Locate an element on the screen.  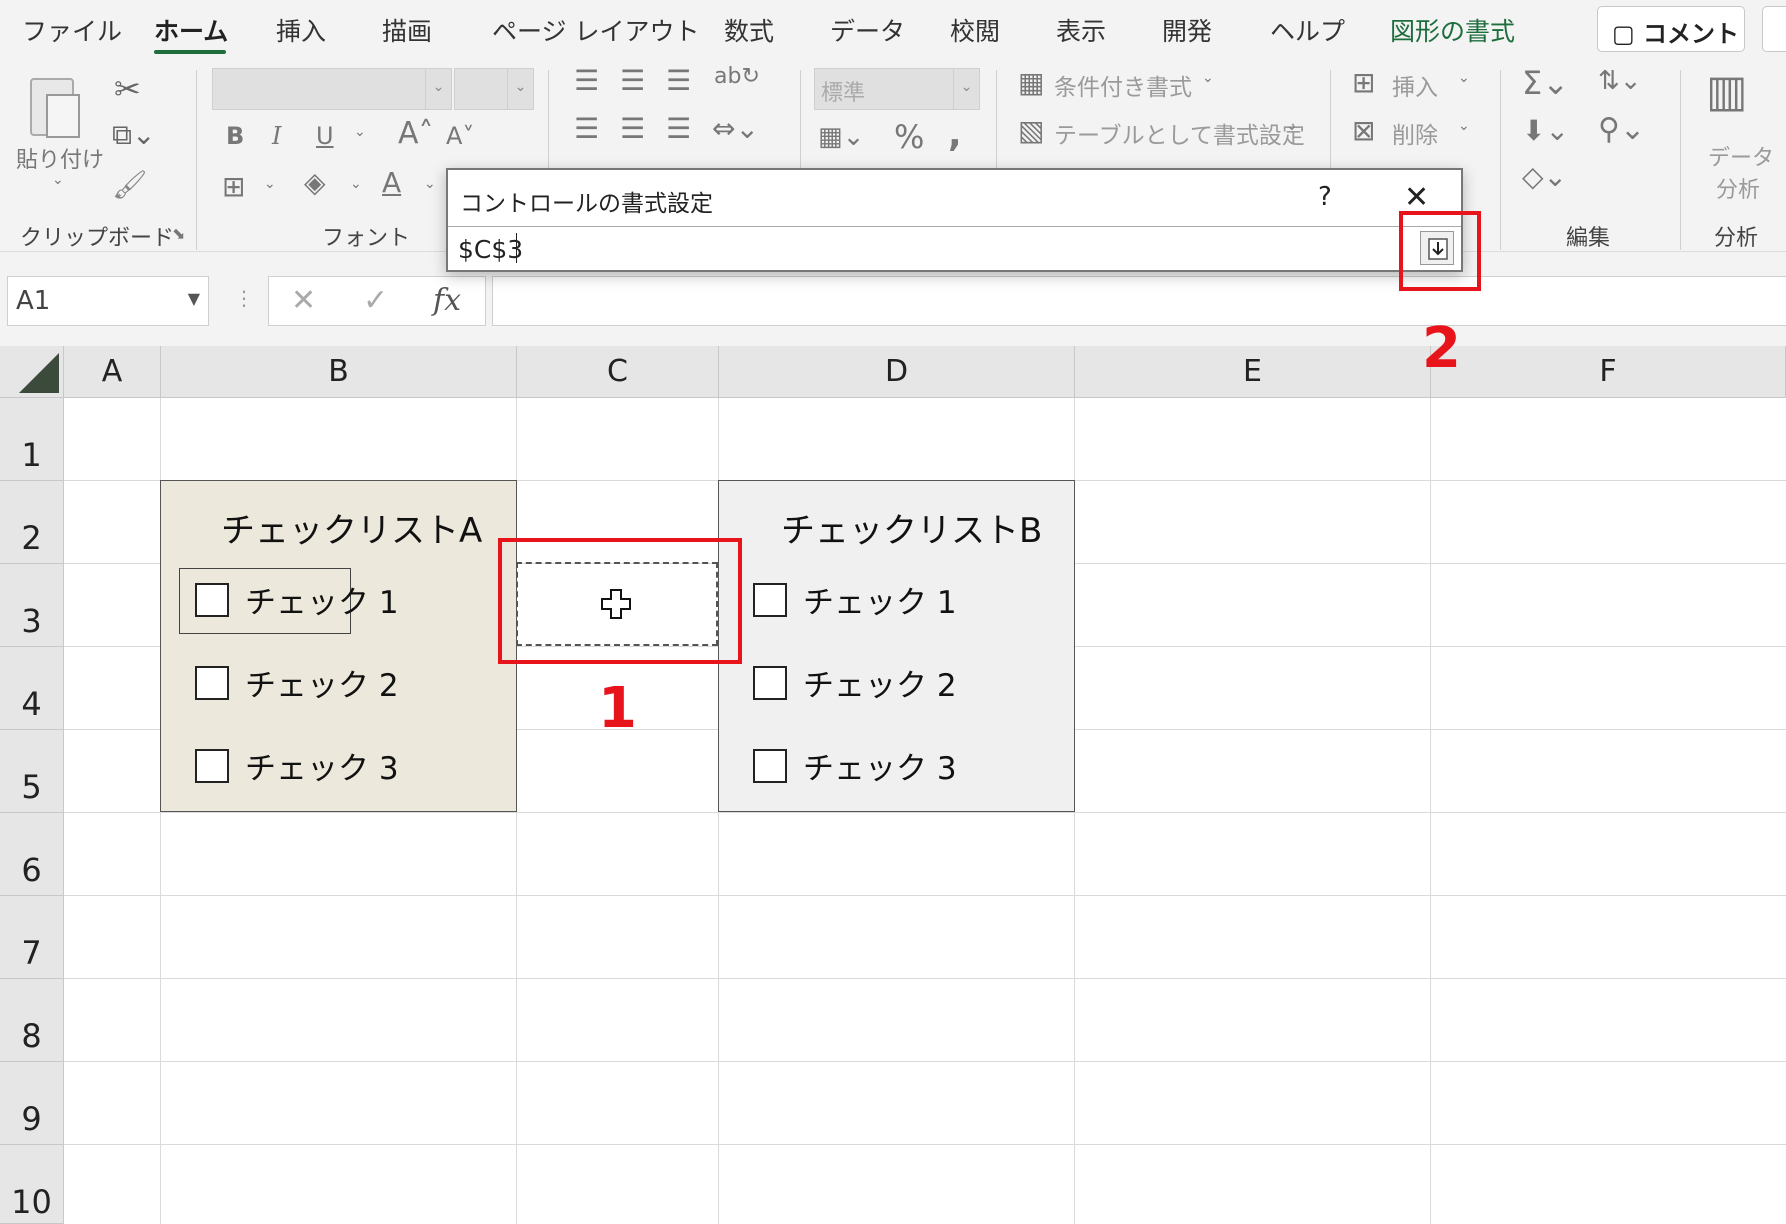
font-size-combo: ⌄ is located at coordinates (494, 89).